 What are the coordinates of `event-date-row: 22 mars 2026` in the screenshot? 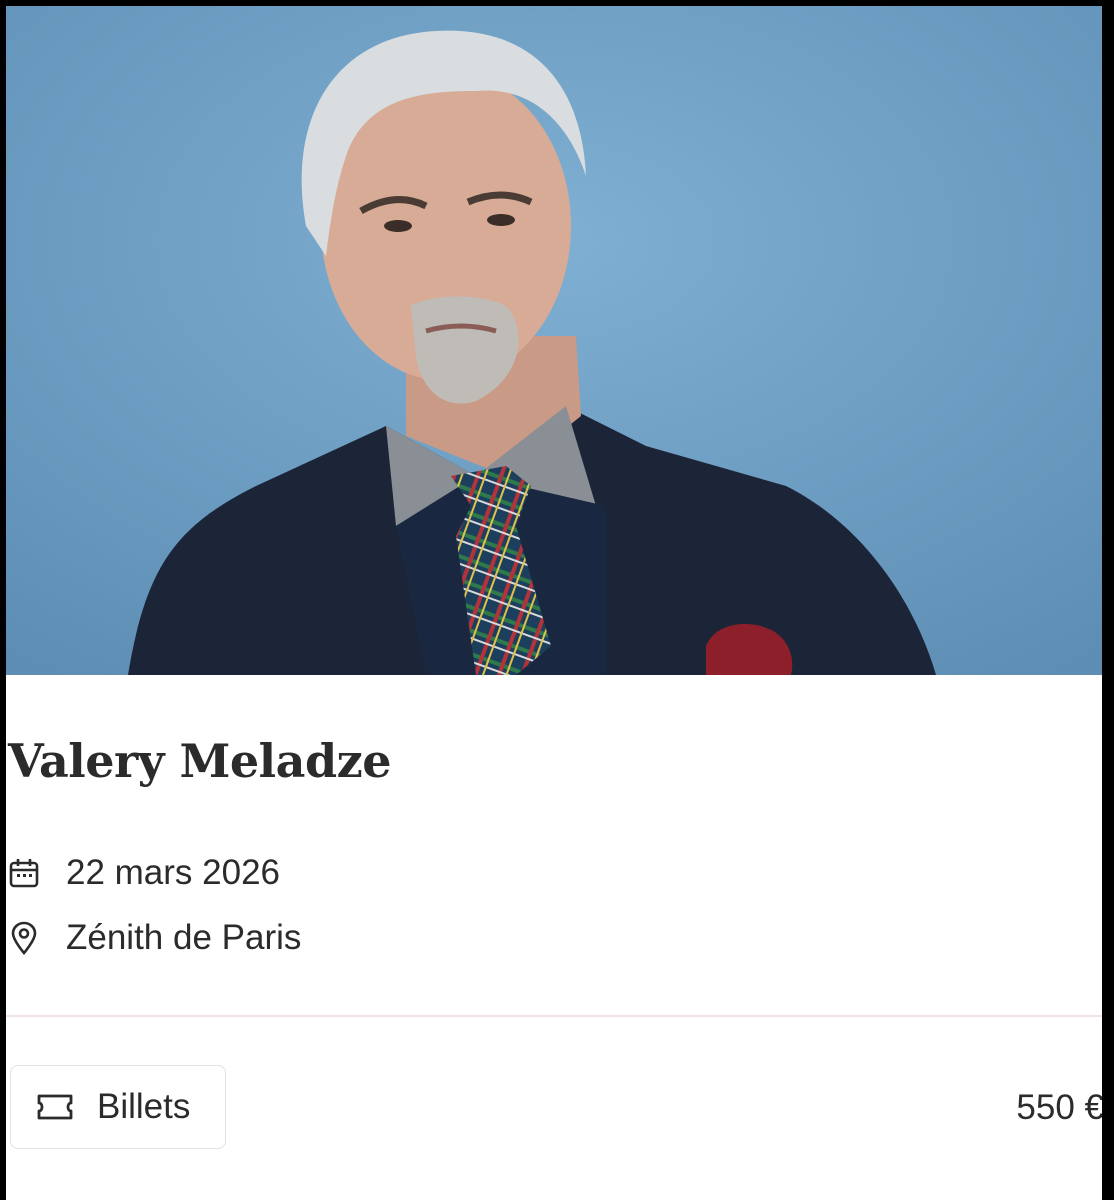 It's located at (143, 873).